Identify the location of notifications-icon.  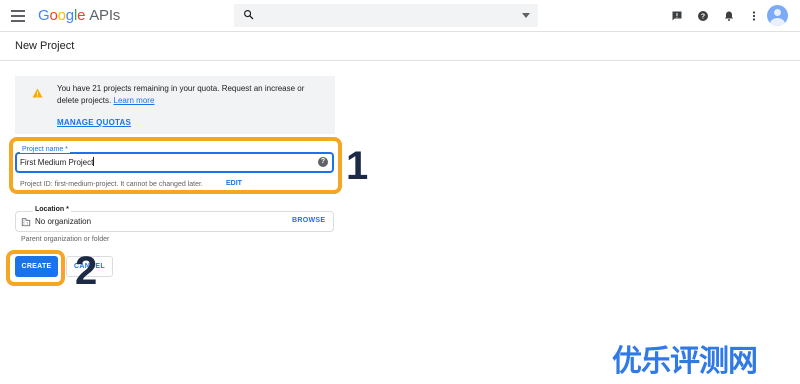
(729, 16).